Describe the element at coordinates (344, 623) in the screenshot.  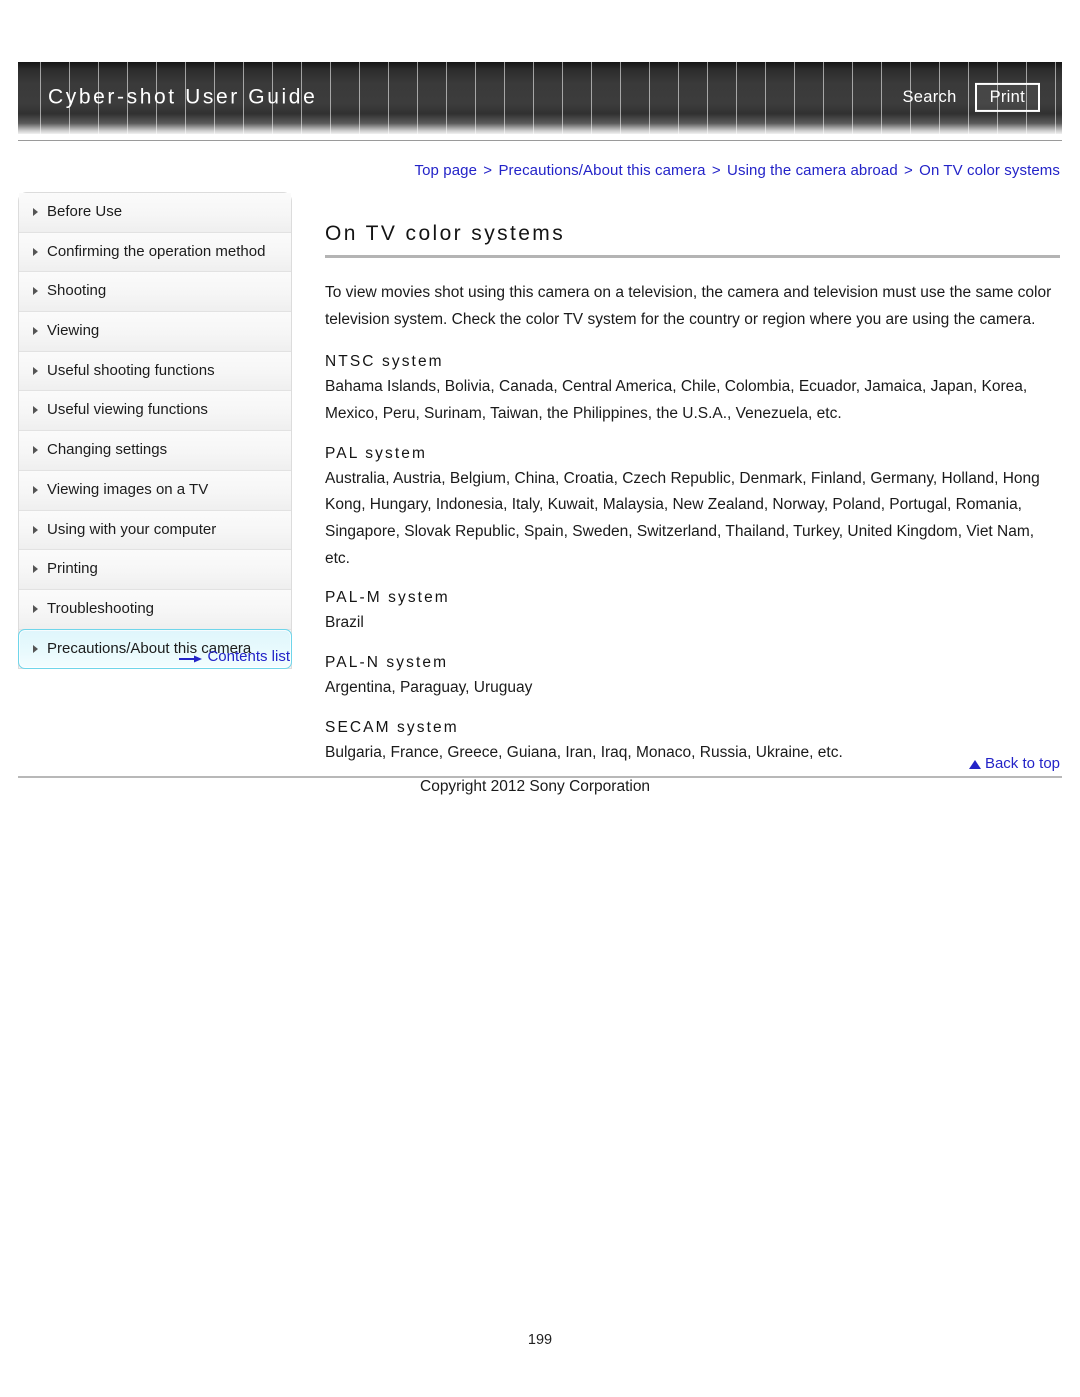
I see `section-country-list: Brazil` at that location.